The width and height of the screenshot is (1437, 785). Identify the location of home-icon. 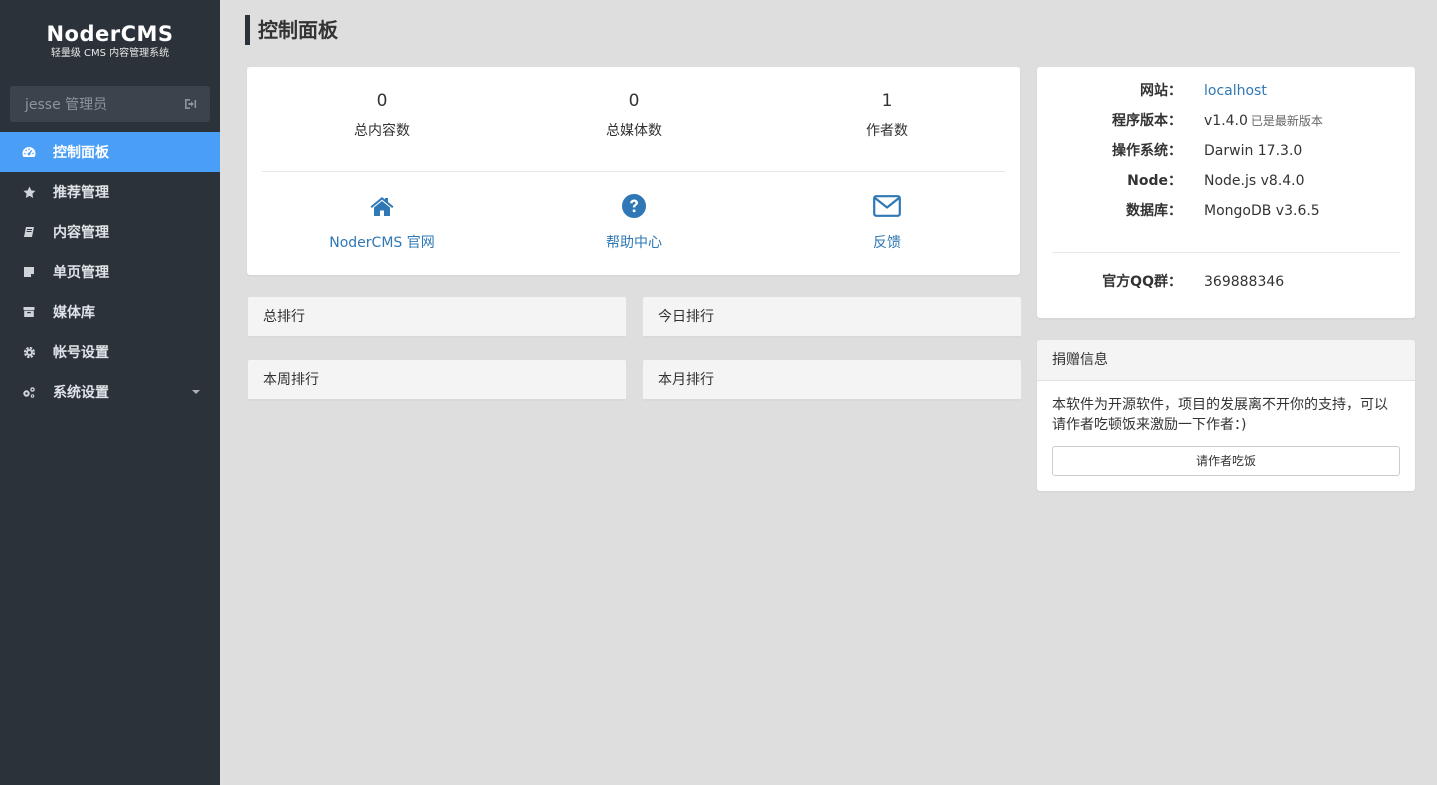
(382, 206).